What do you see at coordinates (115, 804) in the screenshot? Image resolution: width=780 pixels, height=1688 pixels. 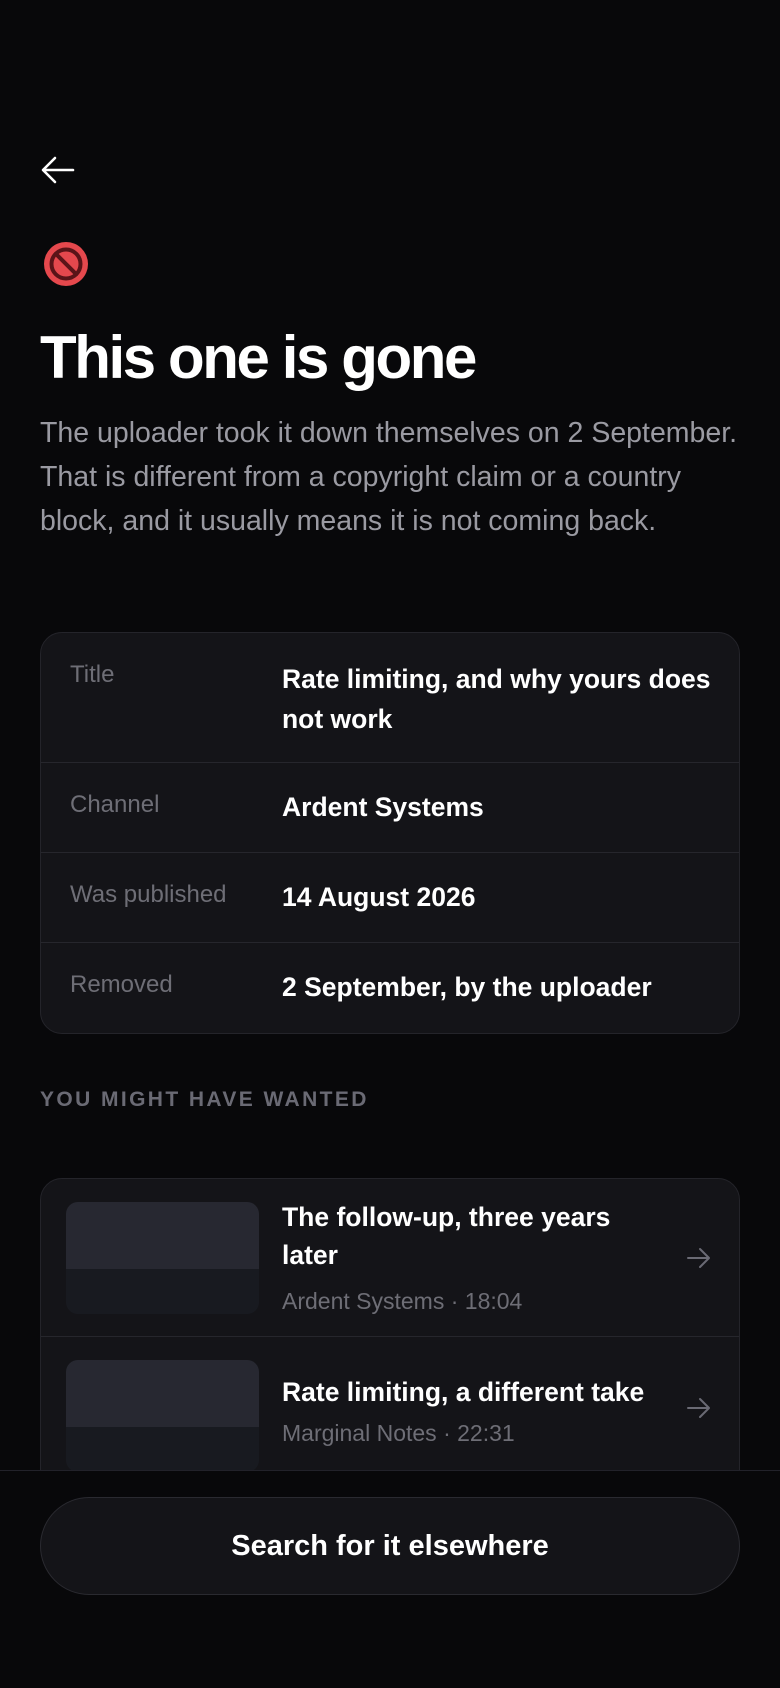 I see `detail-label: Channel` at bounding box center [115, 804].